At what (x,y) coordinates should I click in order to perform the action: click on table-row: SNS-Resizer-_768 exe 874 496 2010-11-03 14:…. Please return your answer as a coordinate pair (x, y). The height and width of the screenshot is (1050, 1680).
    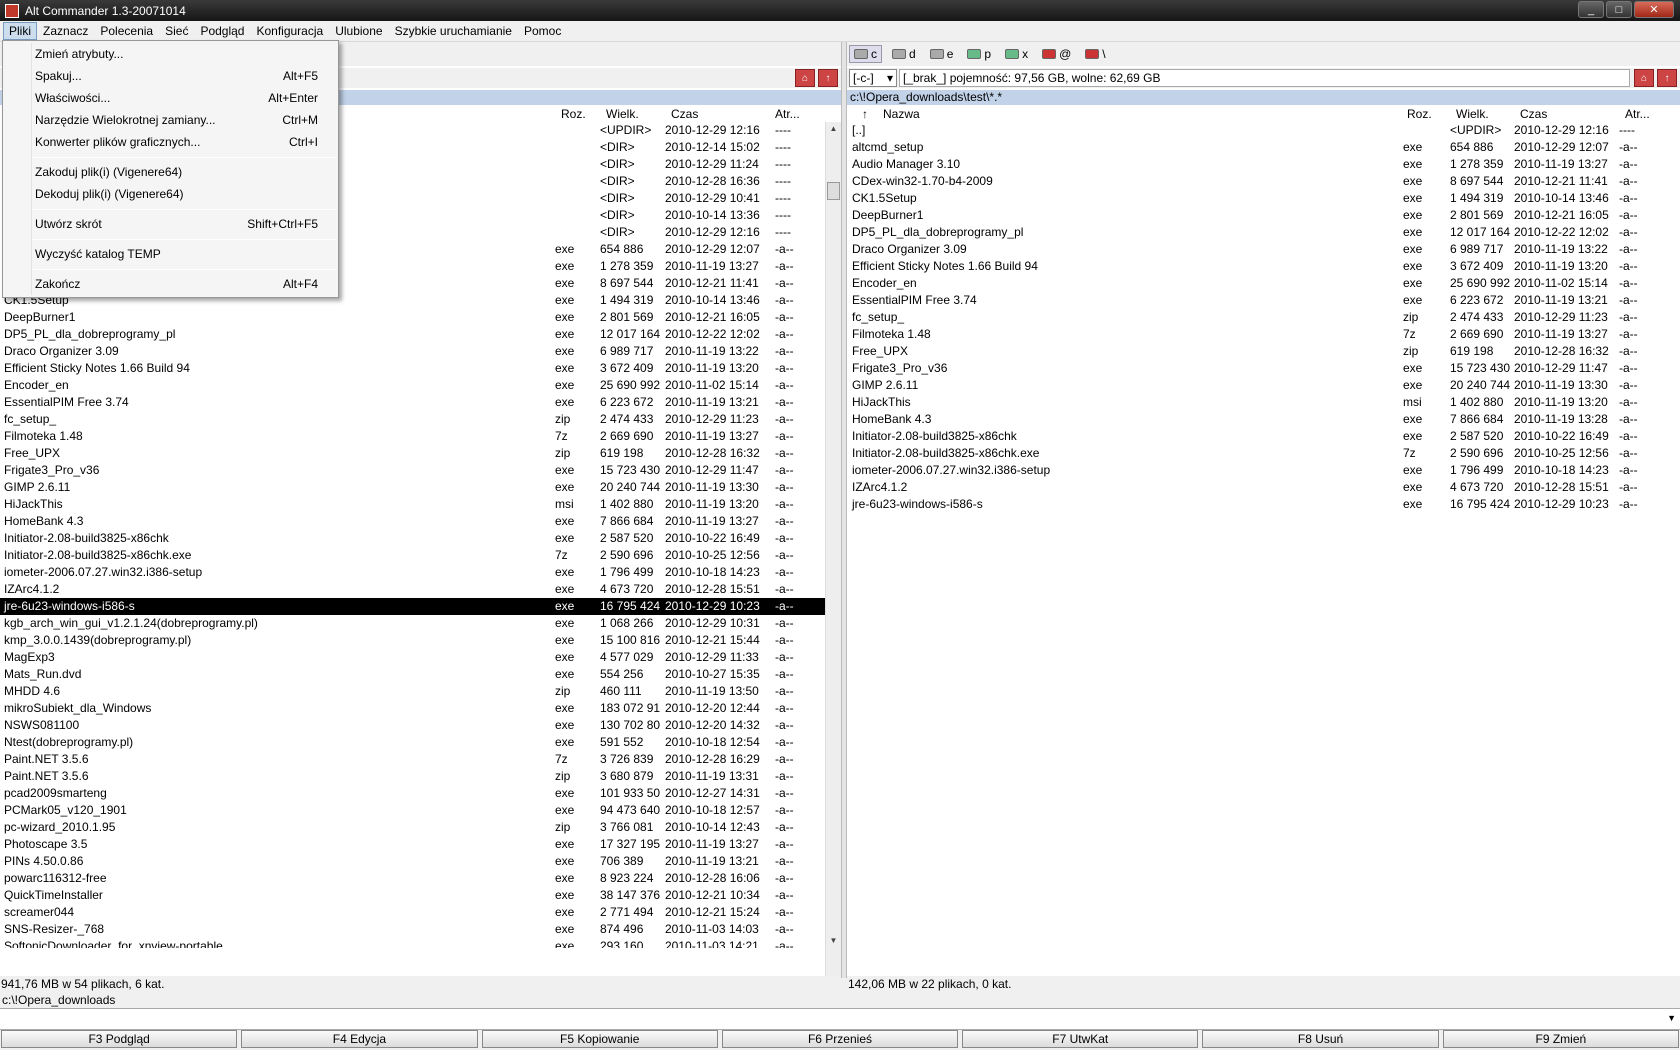
    Looking at the image, I should click on (420, 929).